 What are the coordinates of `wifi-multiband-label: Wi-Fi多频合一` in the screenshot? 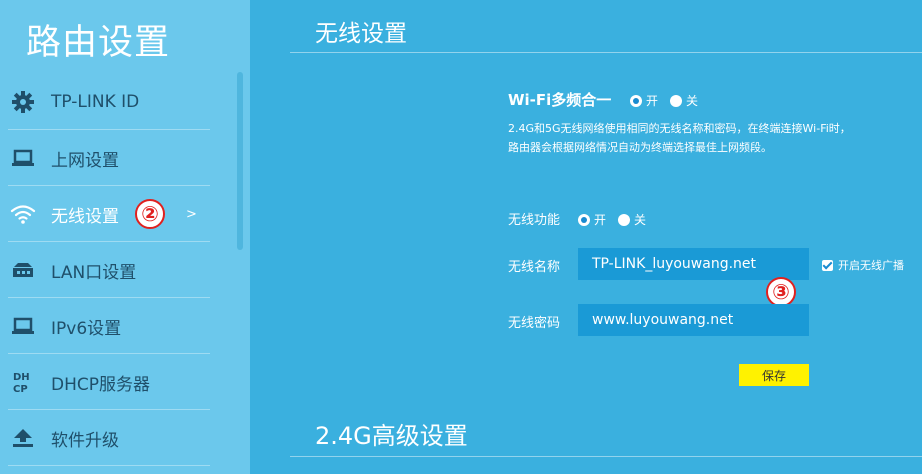 It's located at (560, 100).